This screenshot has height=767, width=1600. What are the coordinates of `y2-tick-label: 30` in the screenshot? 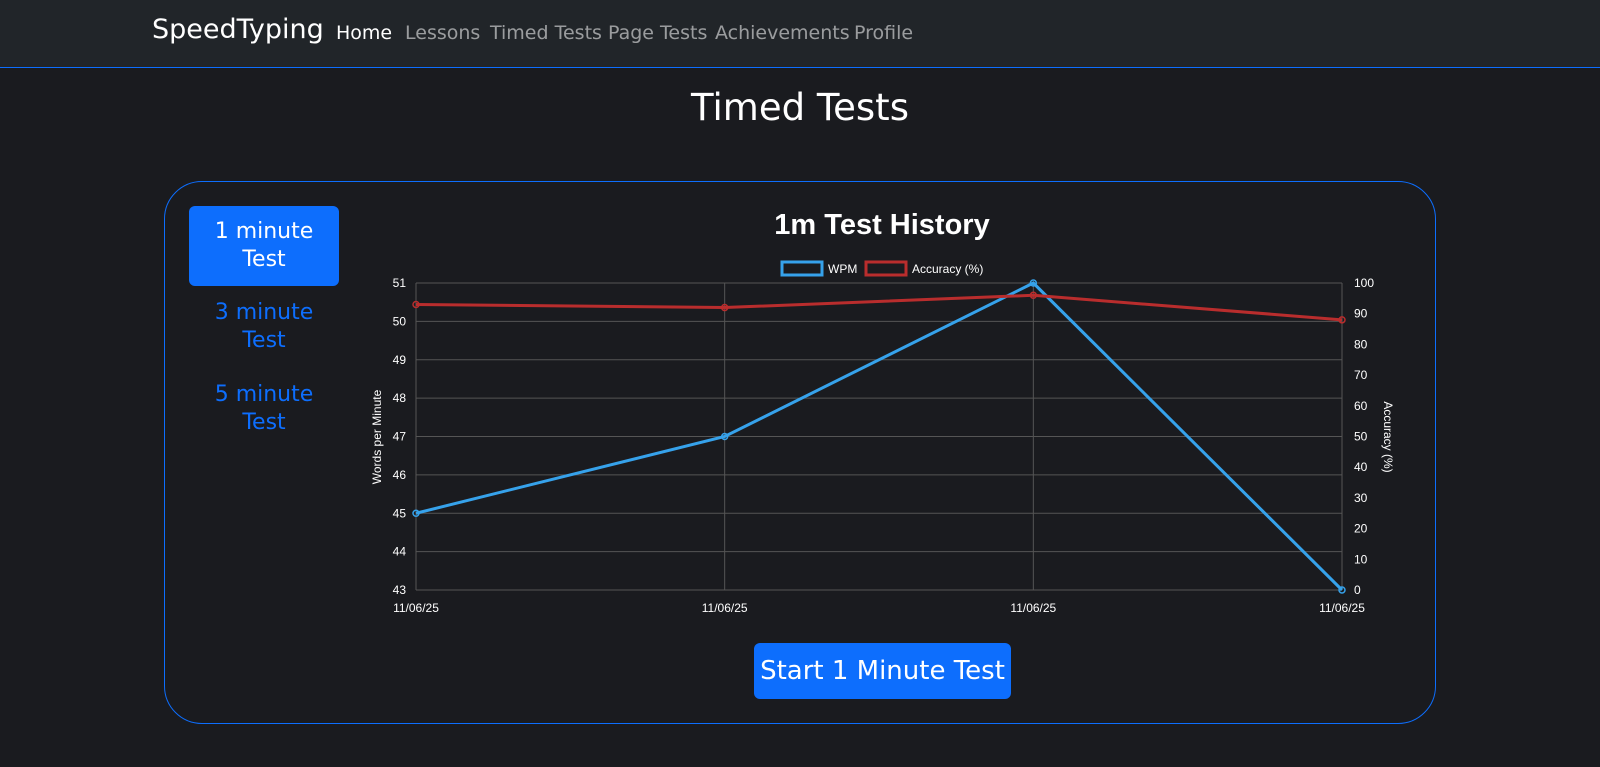 It's located at (1361, 498).